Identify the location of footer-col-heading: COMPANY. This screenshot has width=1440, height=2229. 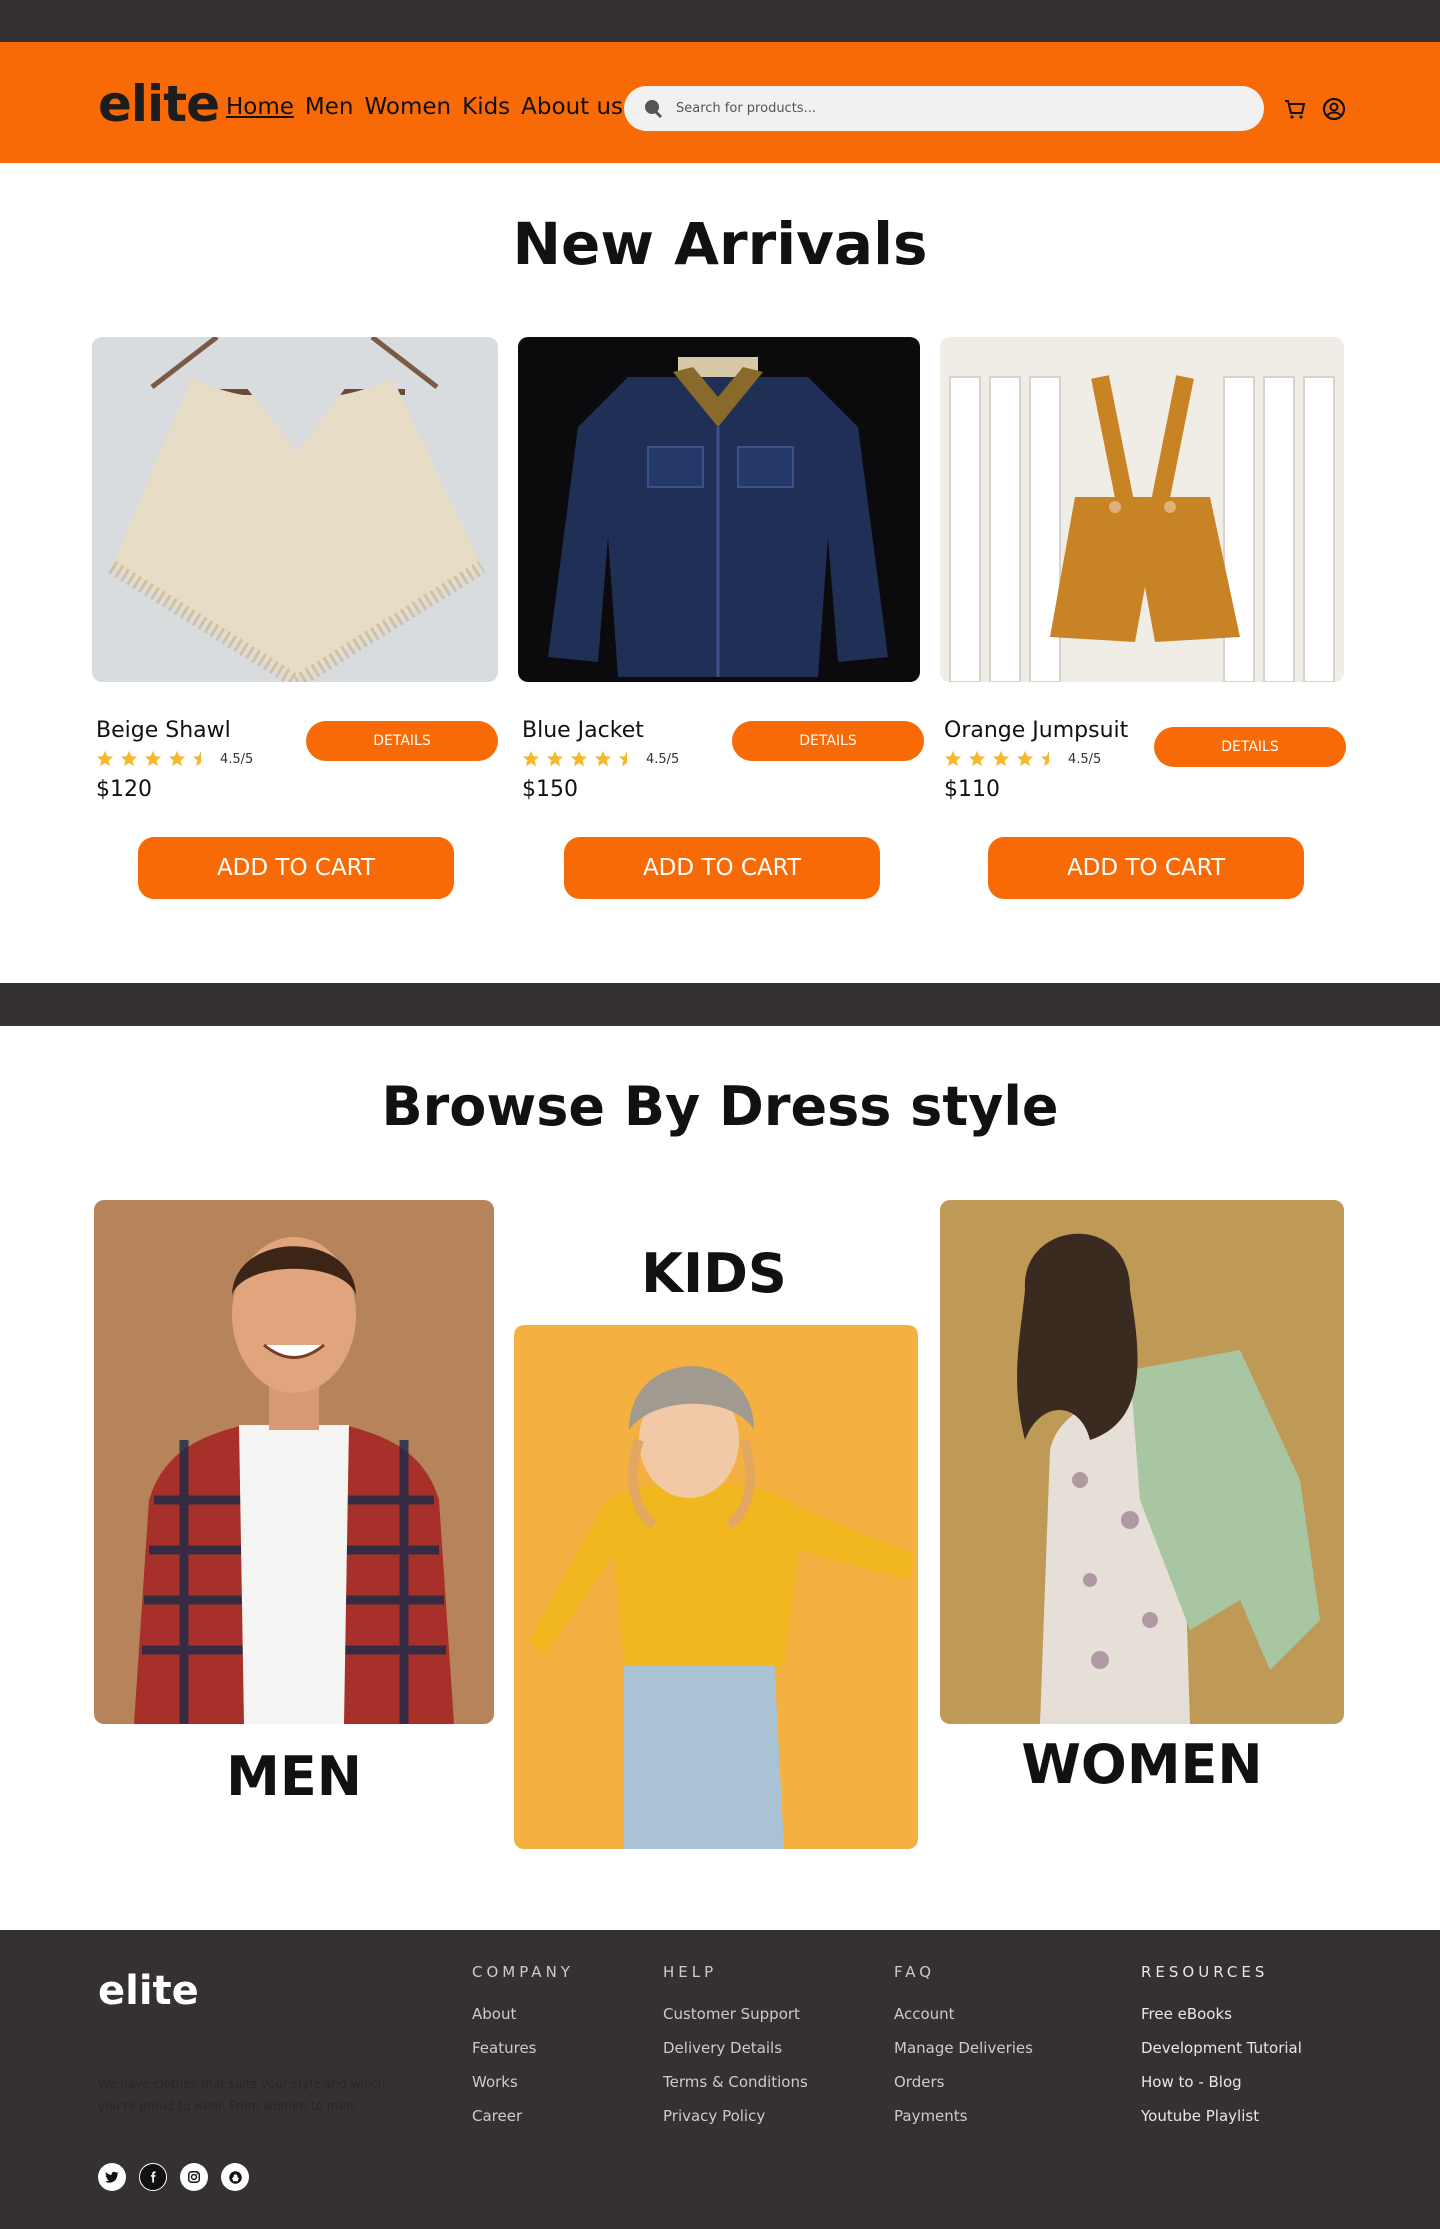
(523, 1972).